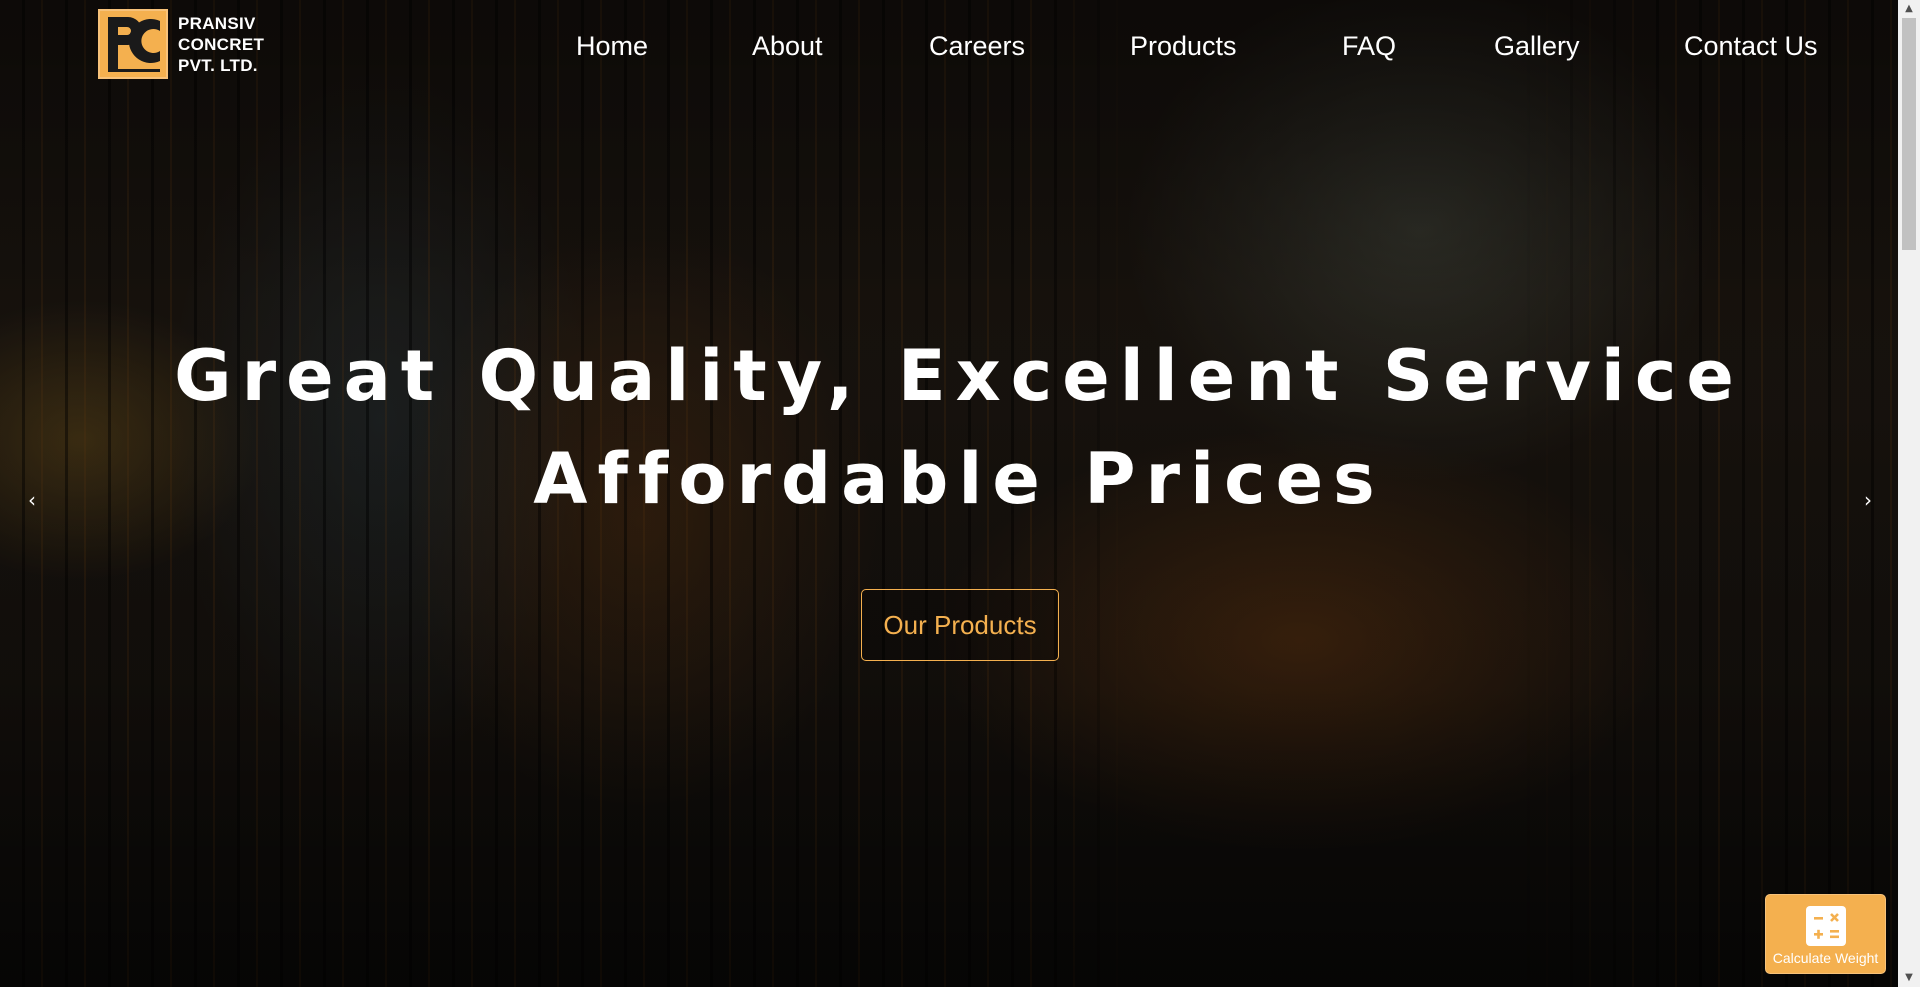 Image resolution: width=1920 pixels, height=987 pixels. I want to click on nav-products: Products, so click(1183, 46).